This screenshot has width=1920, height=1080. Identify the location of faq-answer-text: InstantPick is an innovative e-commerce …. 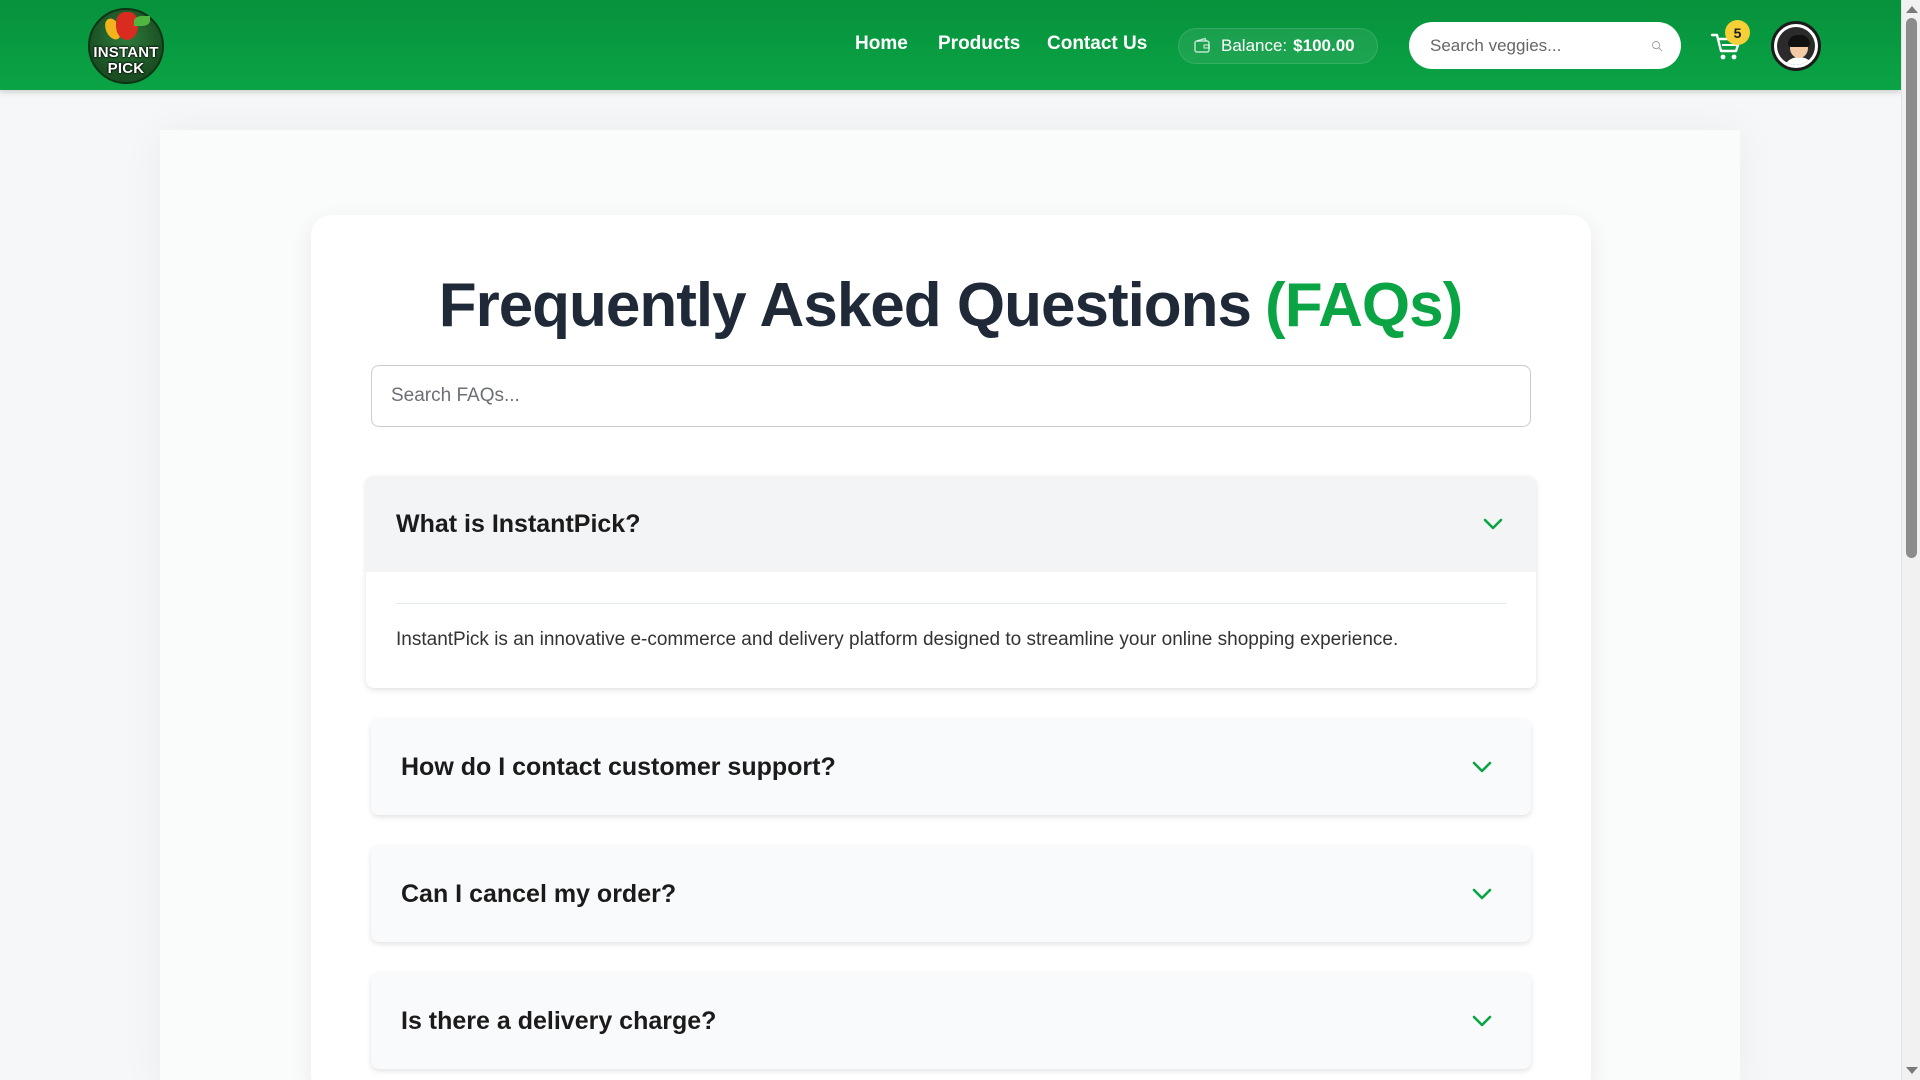
(897, 639).